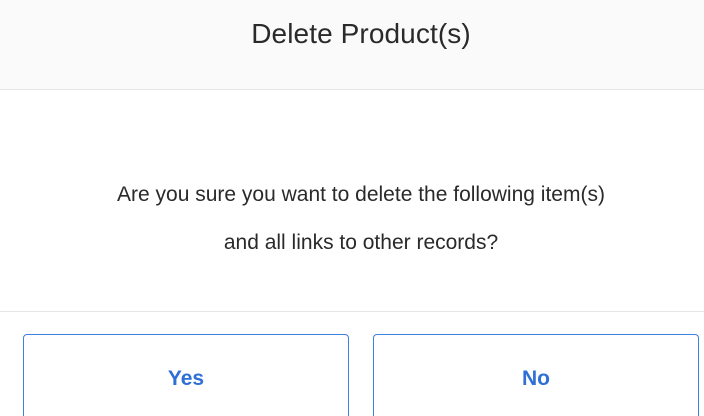 This screenshot has height=416, width=704. I want to click on yes-button: Yes, so click(186, 375).